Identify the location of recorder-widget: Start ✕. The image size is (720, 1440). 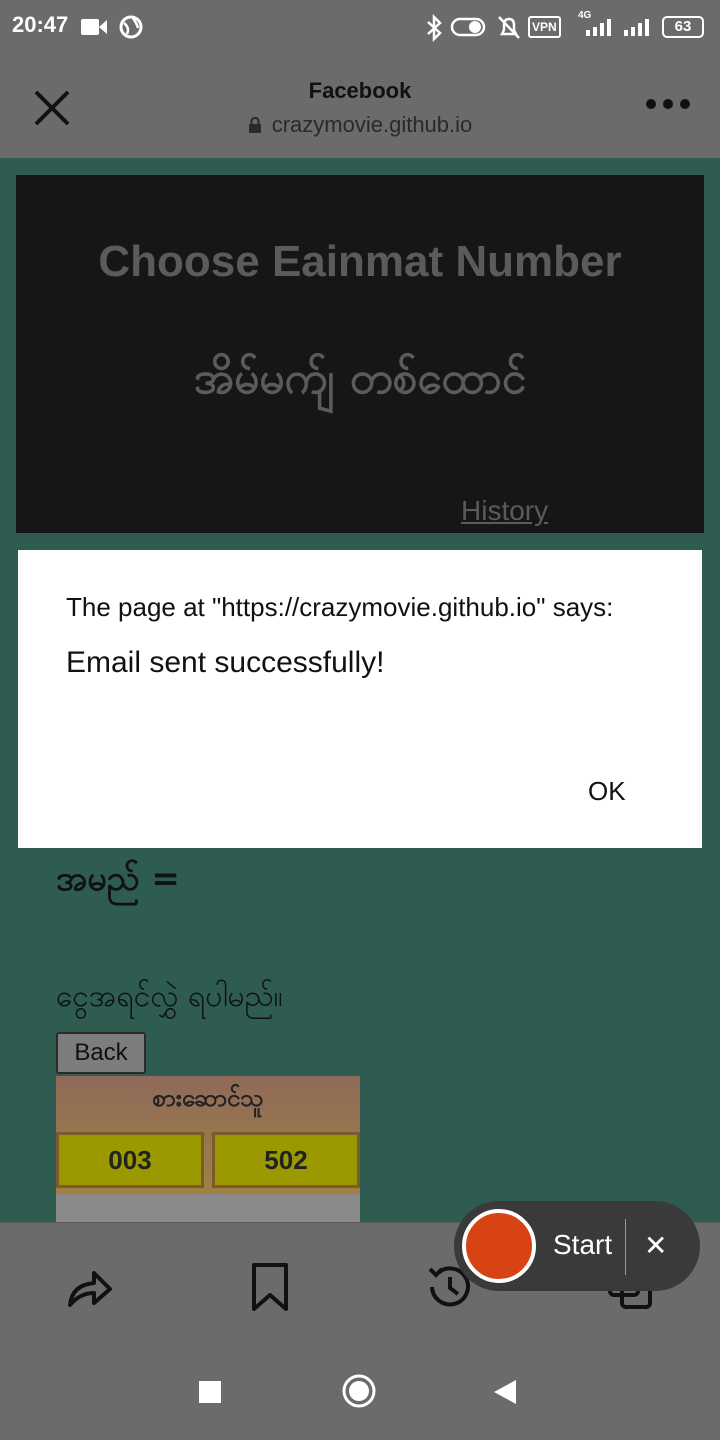
(577, 1246).